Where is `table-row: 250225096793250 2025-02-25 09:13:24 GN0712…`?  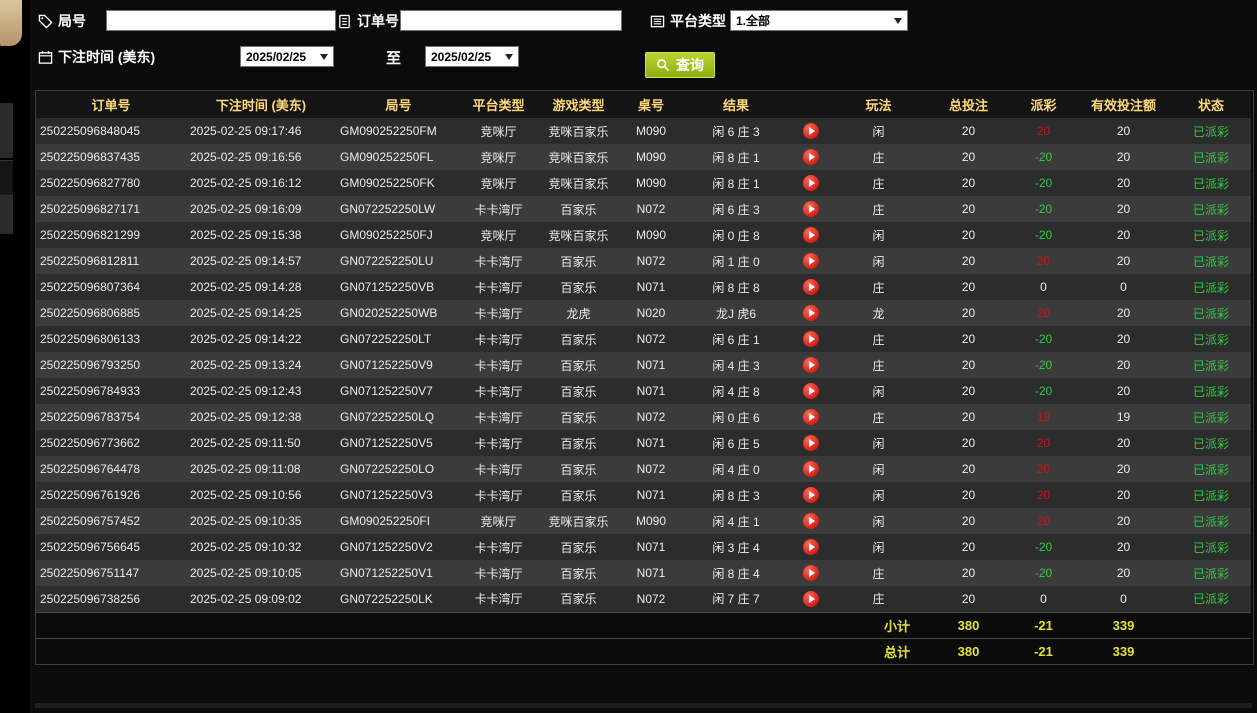 table-row: 250225096793250 2025-02-25 09:13:24 GN0712… is located at coordinates (643, 365).